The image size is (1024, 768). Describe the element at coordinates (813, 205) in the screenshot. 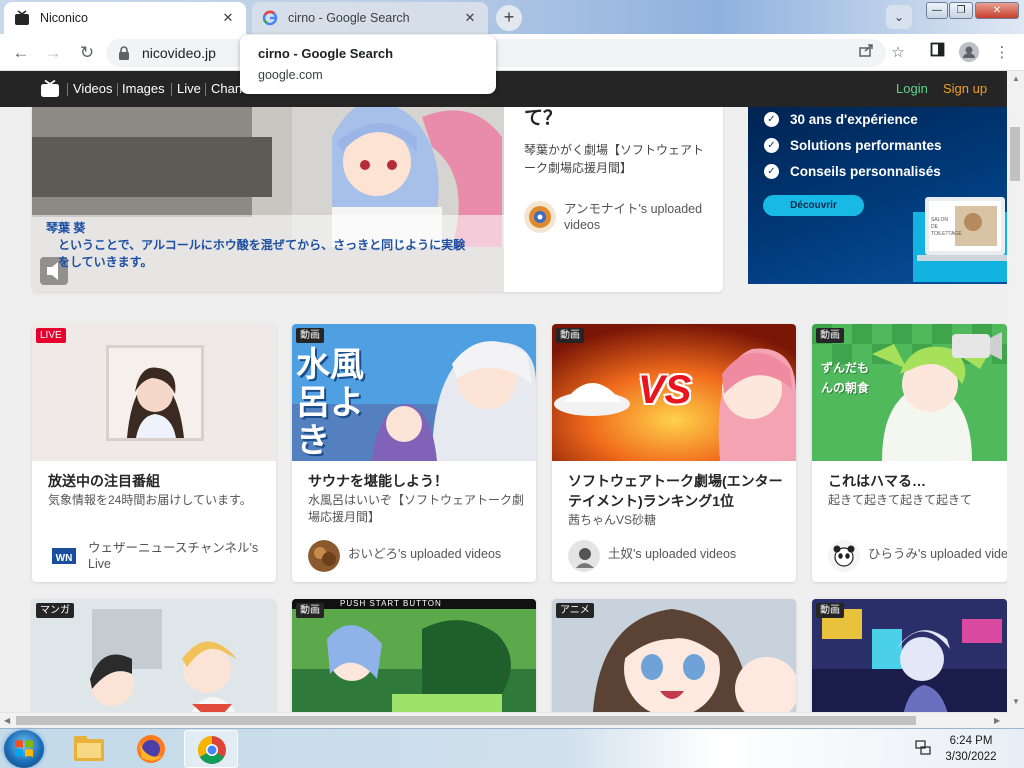

I see `ad-cta-button: Découvrir` at that location.